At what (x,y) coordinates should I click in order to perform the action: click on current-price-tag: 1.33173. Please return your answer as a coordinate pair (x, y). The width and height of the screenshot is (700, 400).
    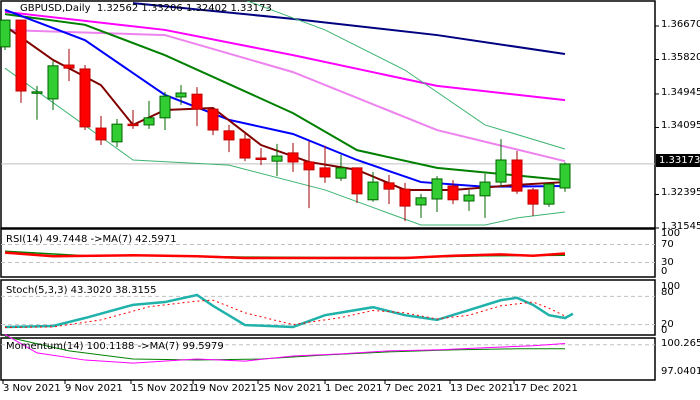
    Looking at the image, I should click on (678, 160).